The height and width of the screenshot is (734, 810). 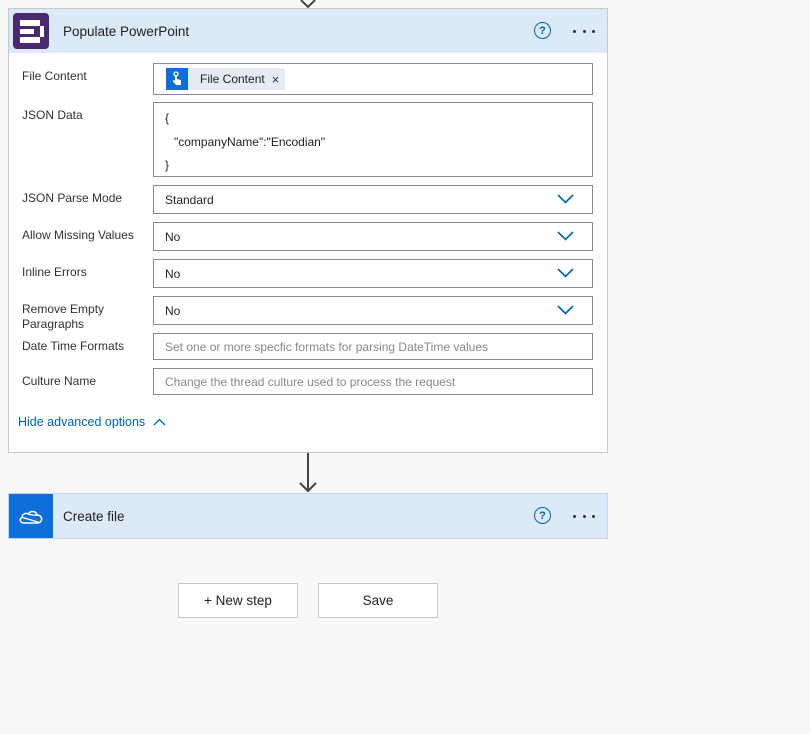 What do you see at coordinates (177, 79) in the screenshot?
I see `touch-icon` at bounding box center [177, 79].